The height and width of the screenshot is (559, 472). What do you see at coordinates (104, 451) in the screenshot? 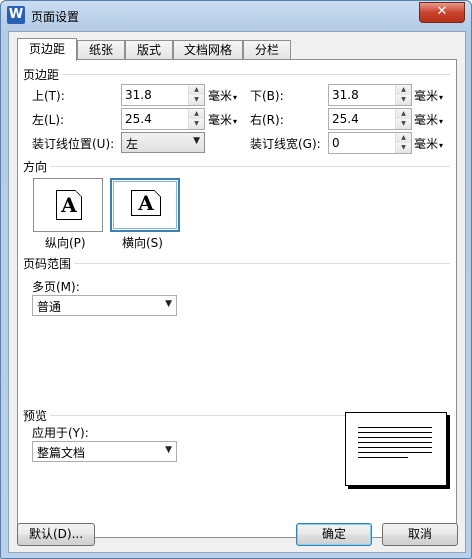
I see `apply-to-select: 整篇文档 ▼` at bounding box center [104, 451].